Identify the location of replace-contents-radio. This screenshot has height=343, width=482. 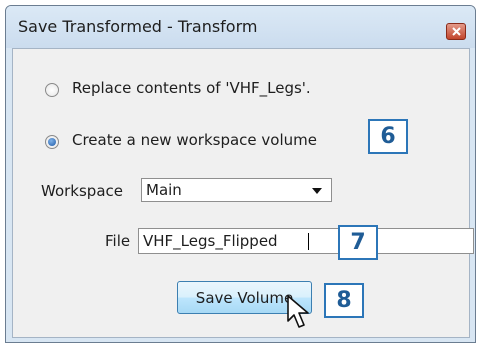
(52, 90).